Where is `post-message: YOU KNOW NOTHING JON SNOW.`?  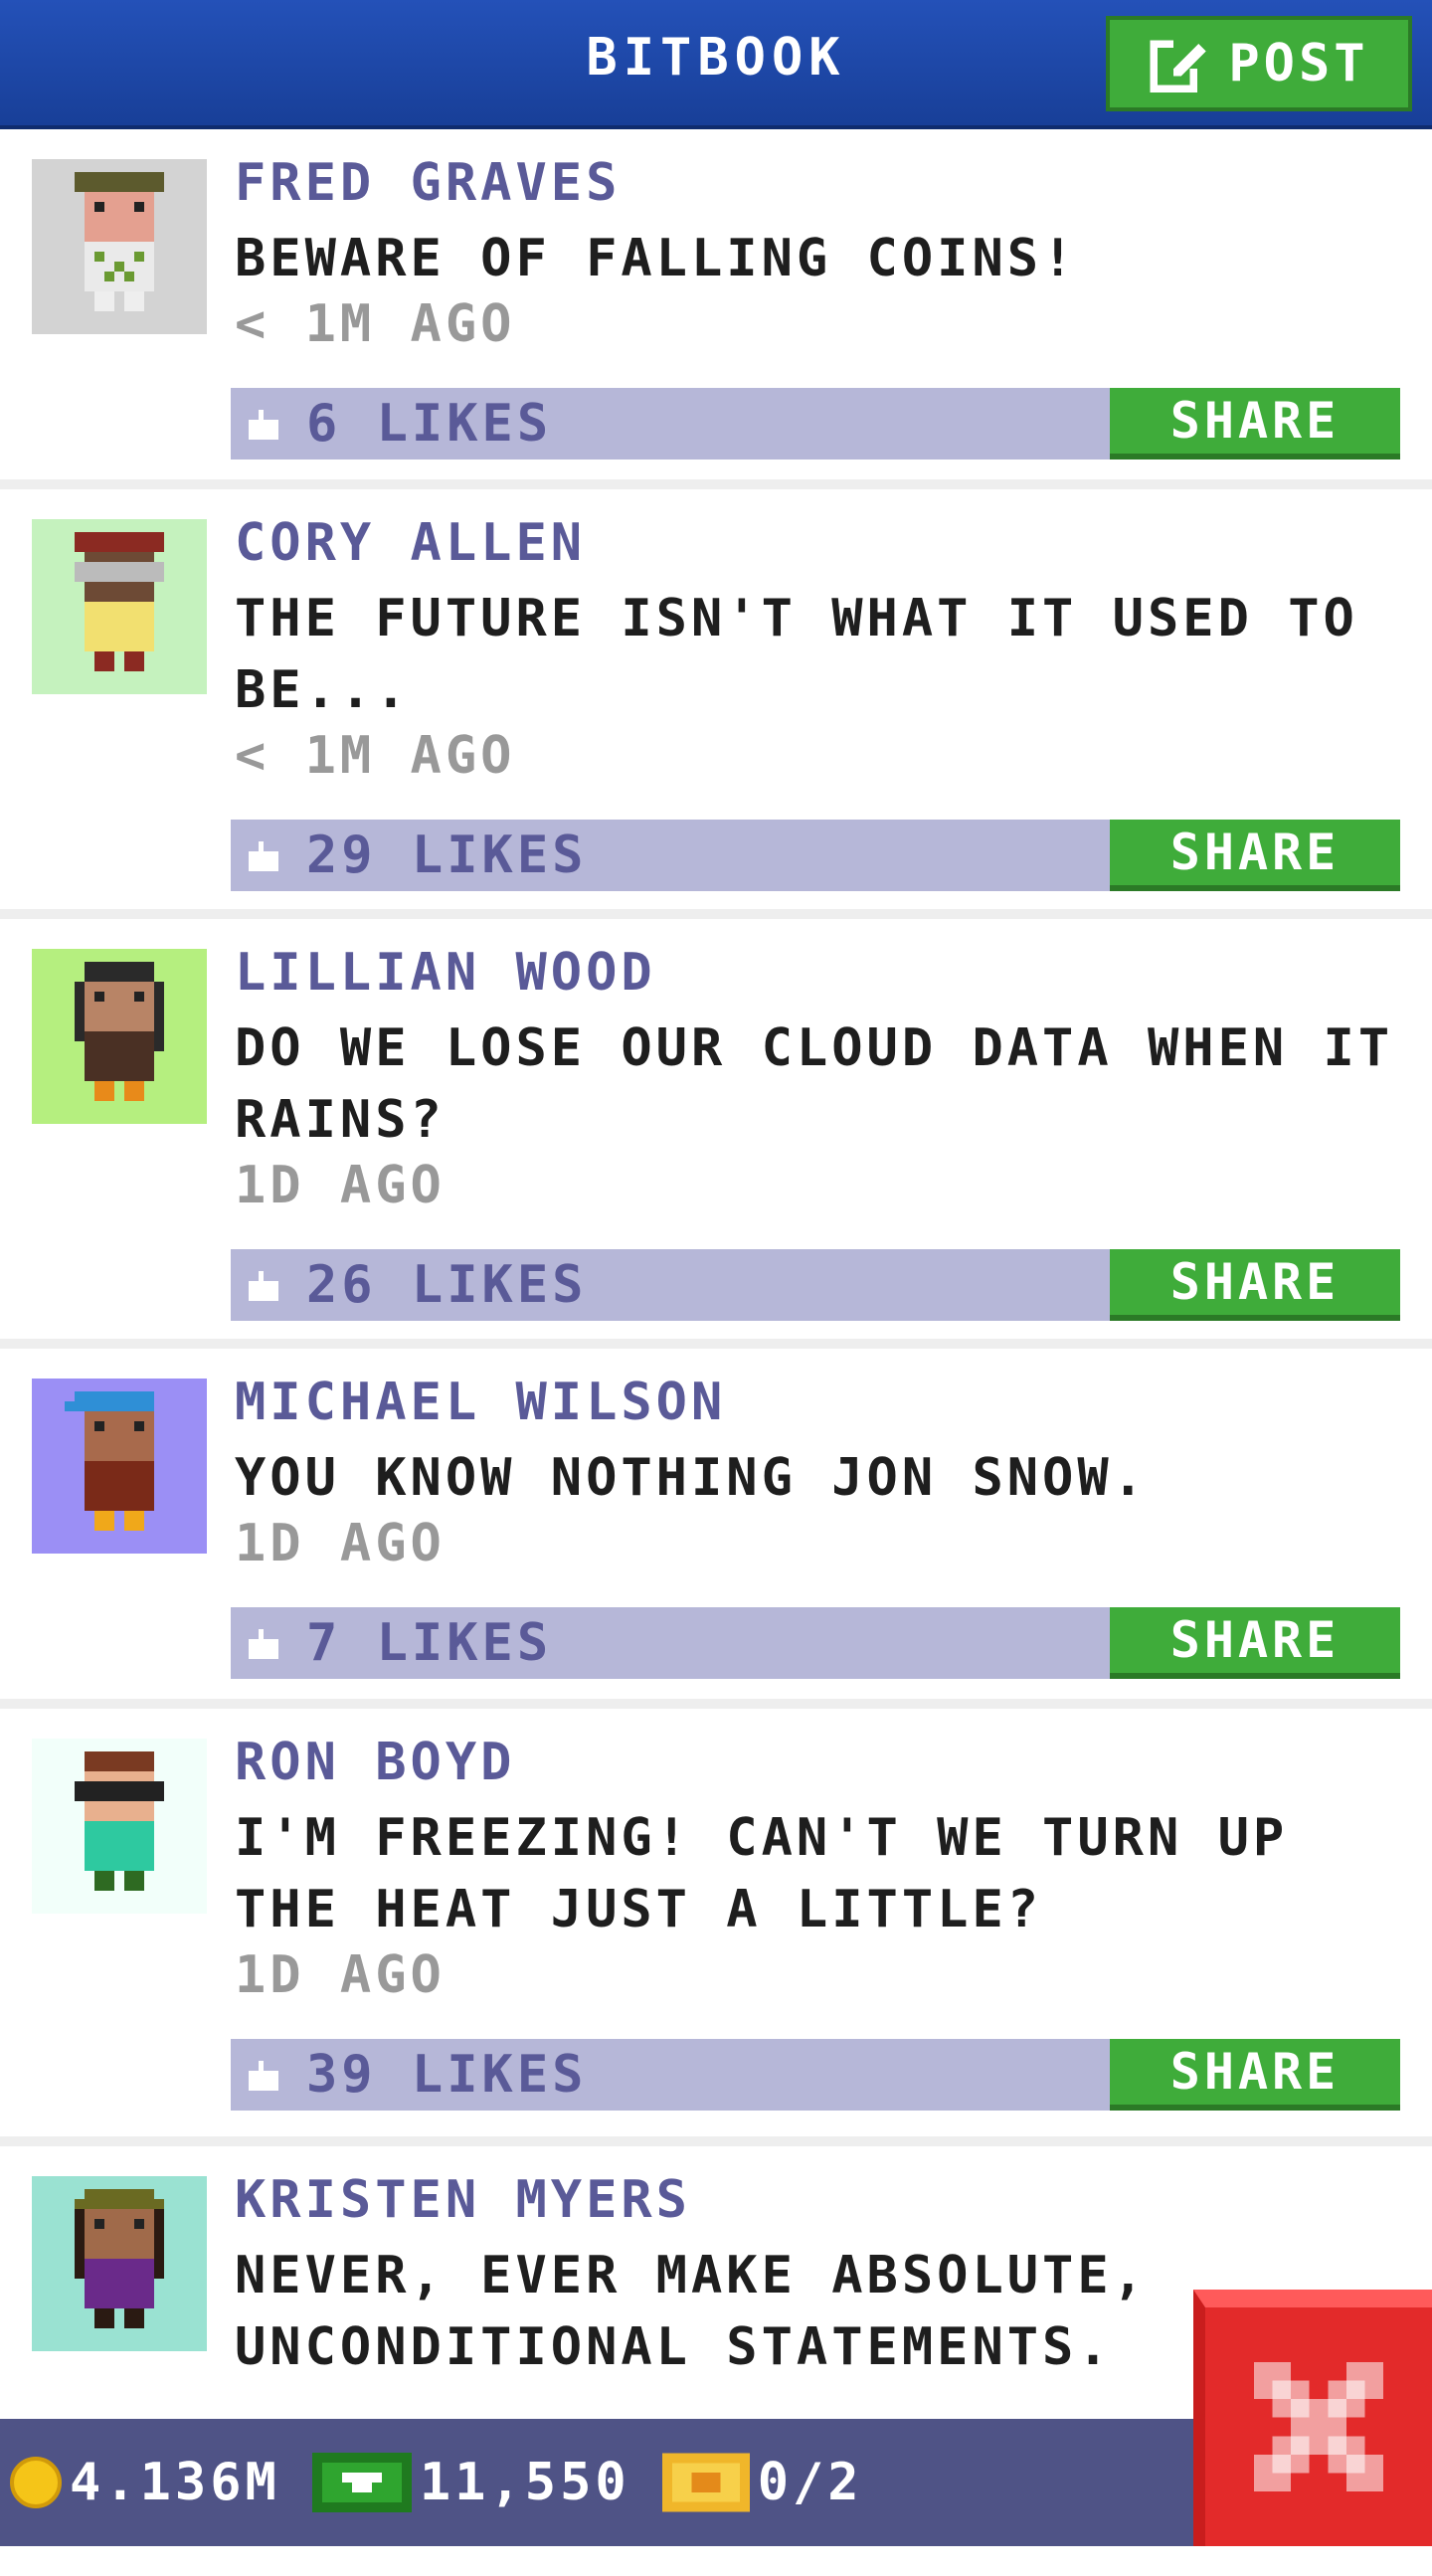 post-message: YOU KNOW NOTHING JON SNOW. is located at coordinates (692, 1478).